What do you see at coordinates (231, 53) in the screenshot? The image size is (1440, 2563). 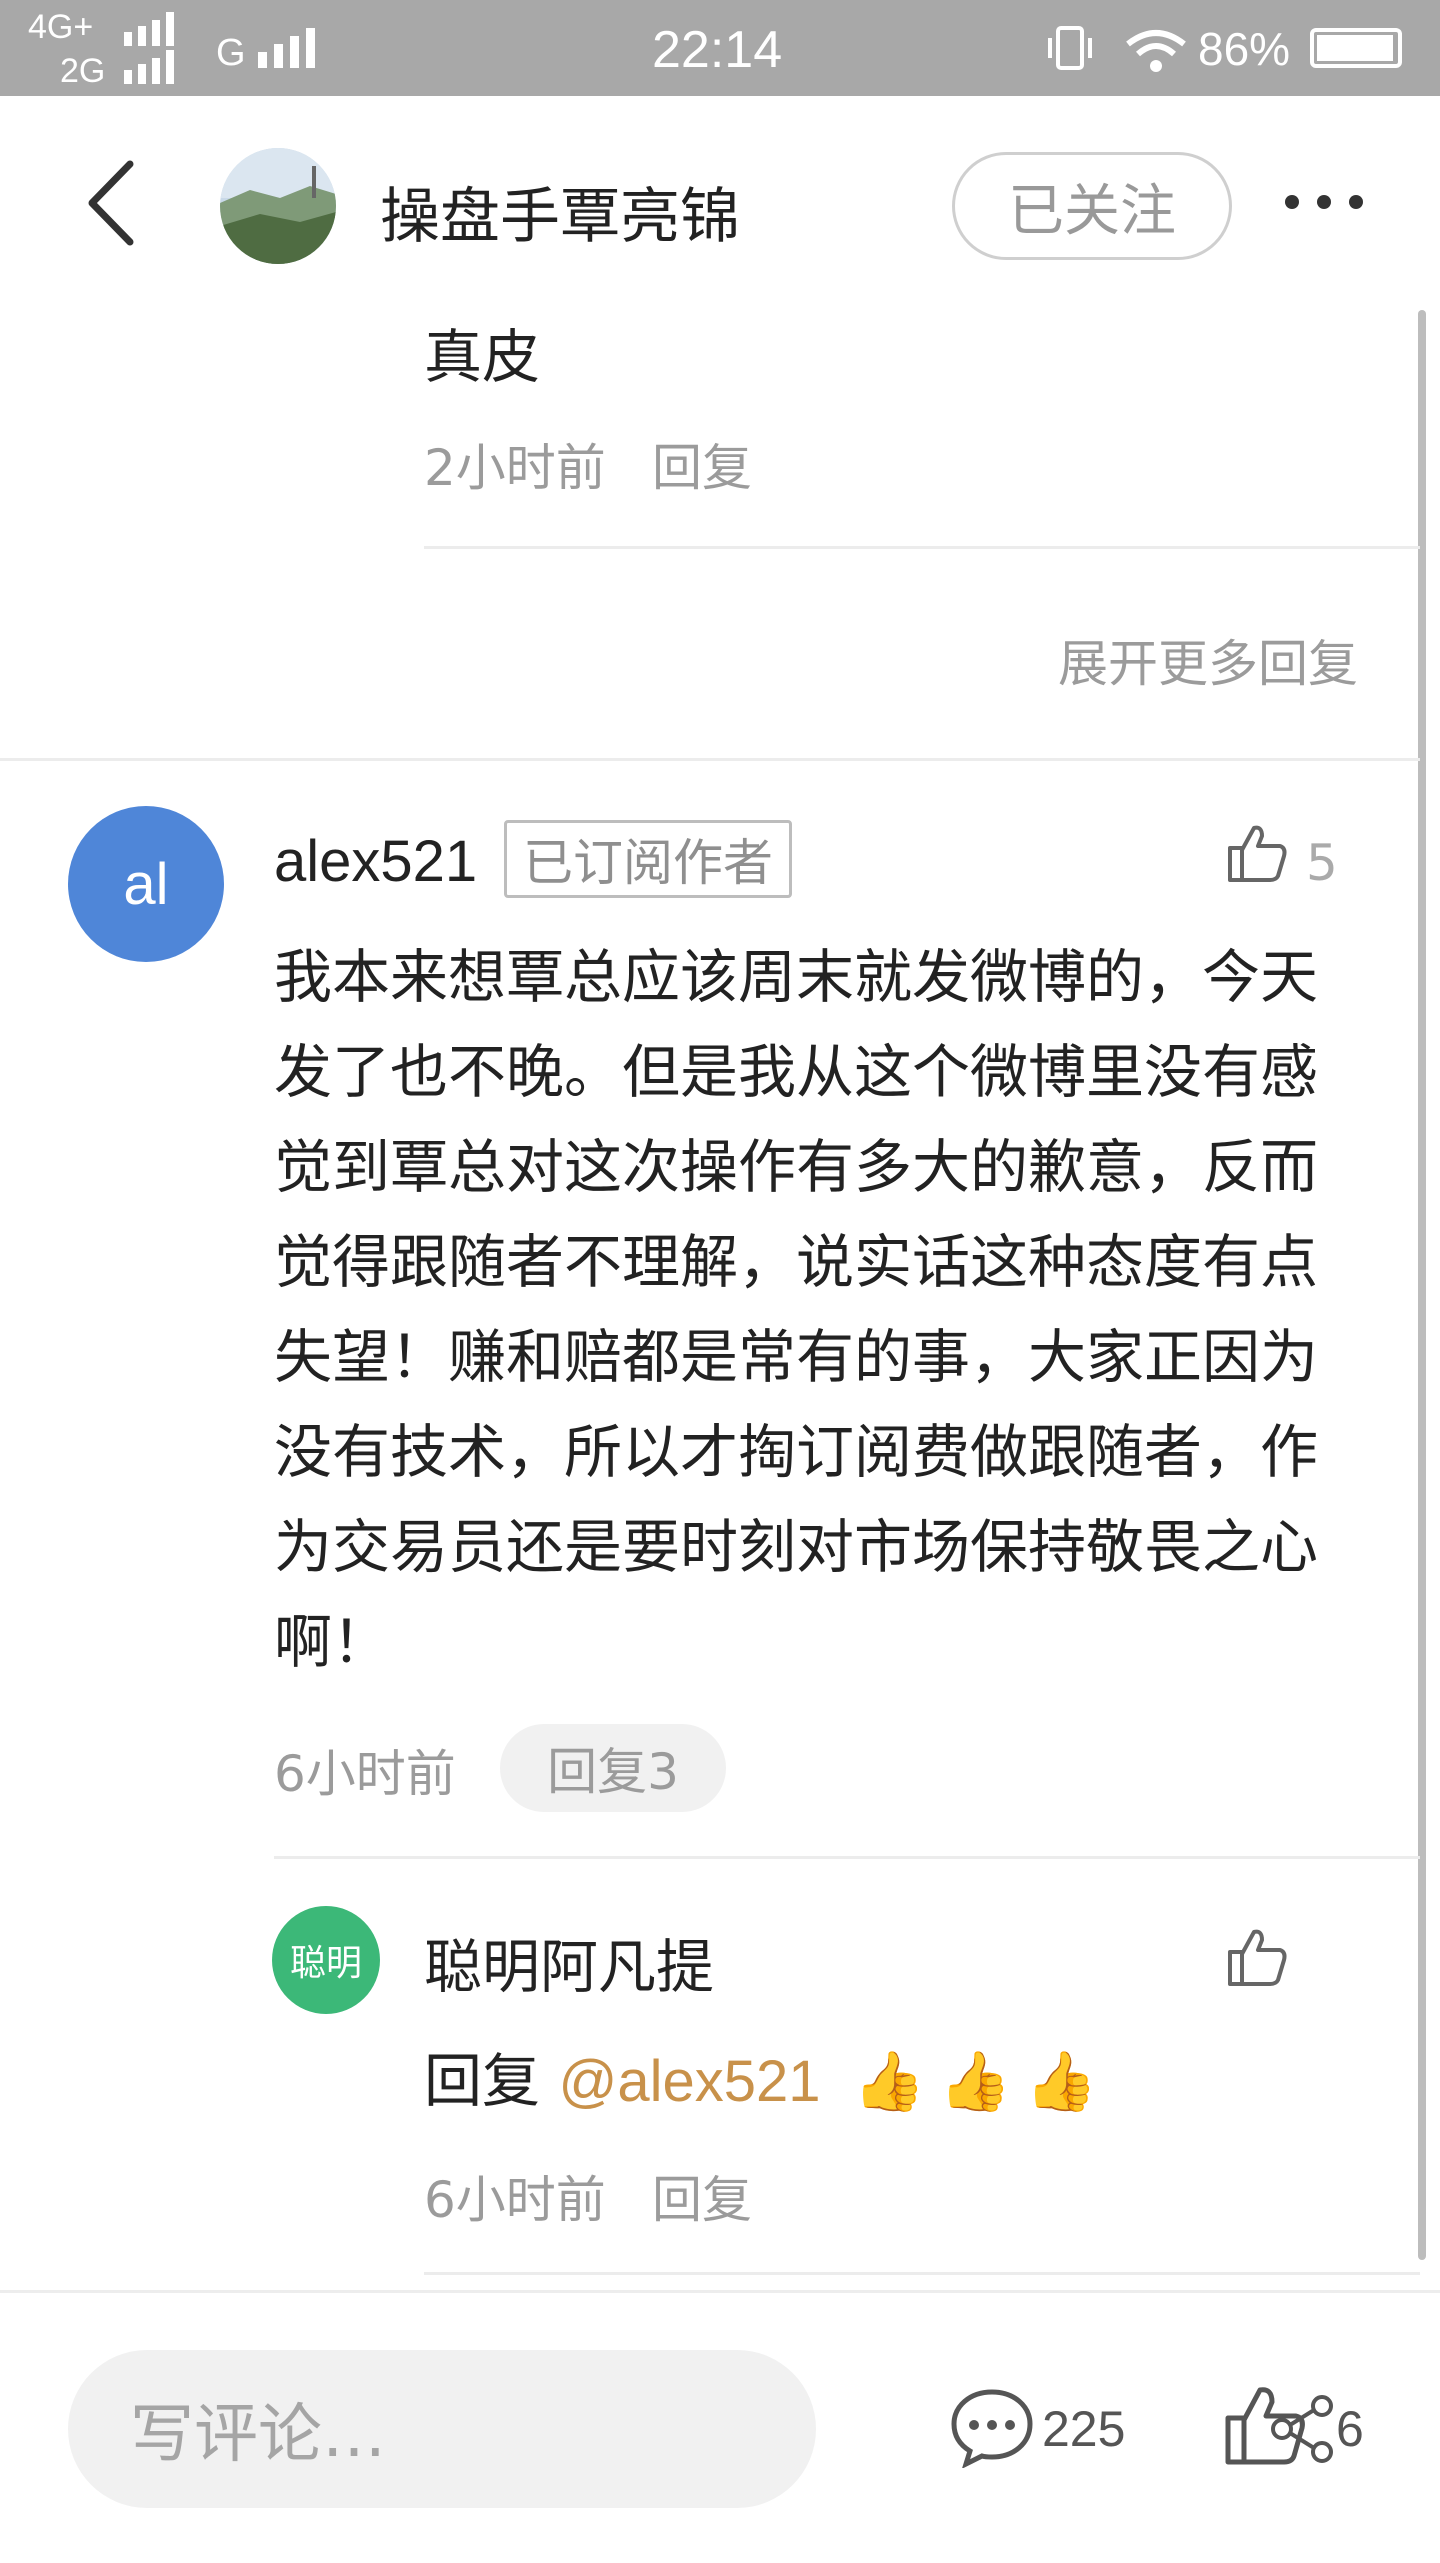 I see `network-type-tertiary: G` at bounding box center [231, 53].